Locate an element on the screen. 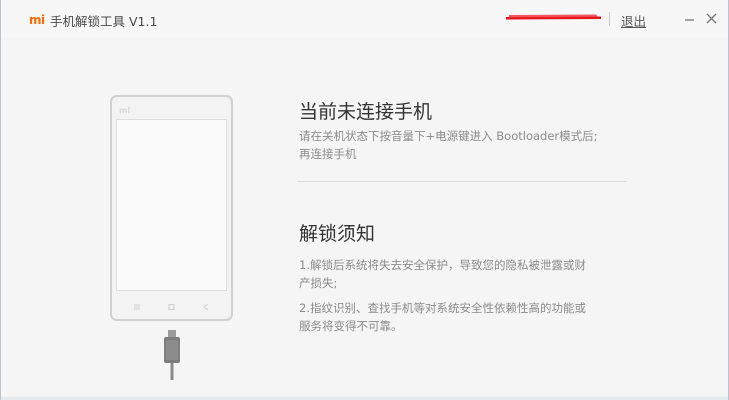 The width and height of the screenshot is (729, 400). notice-item-line: 1.解锁后系统将失去安全保护，导致您的隐私被泄露或财 is located at coordinates (442, 265).